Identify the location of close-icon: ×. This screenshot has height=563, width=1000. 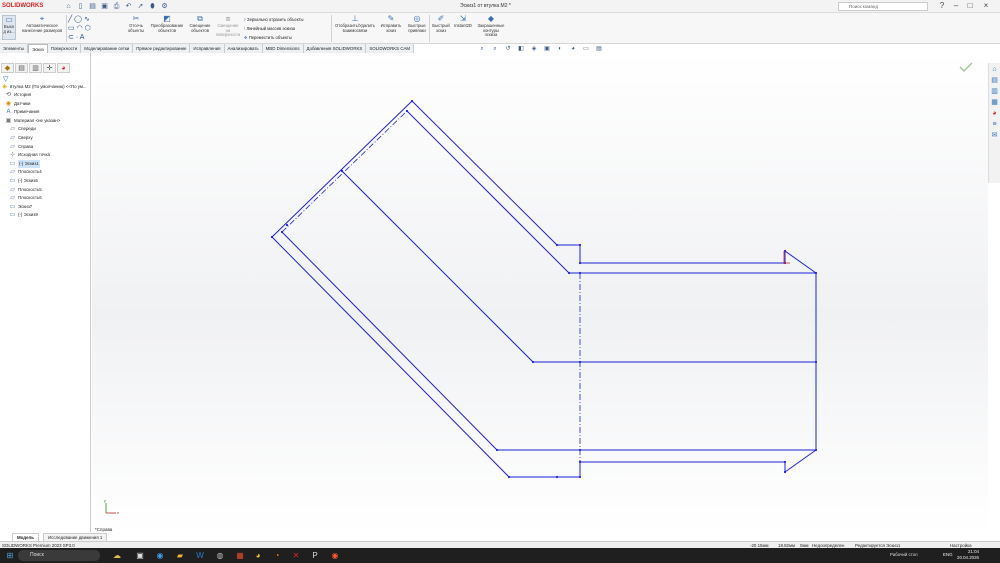
(986, 6).